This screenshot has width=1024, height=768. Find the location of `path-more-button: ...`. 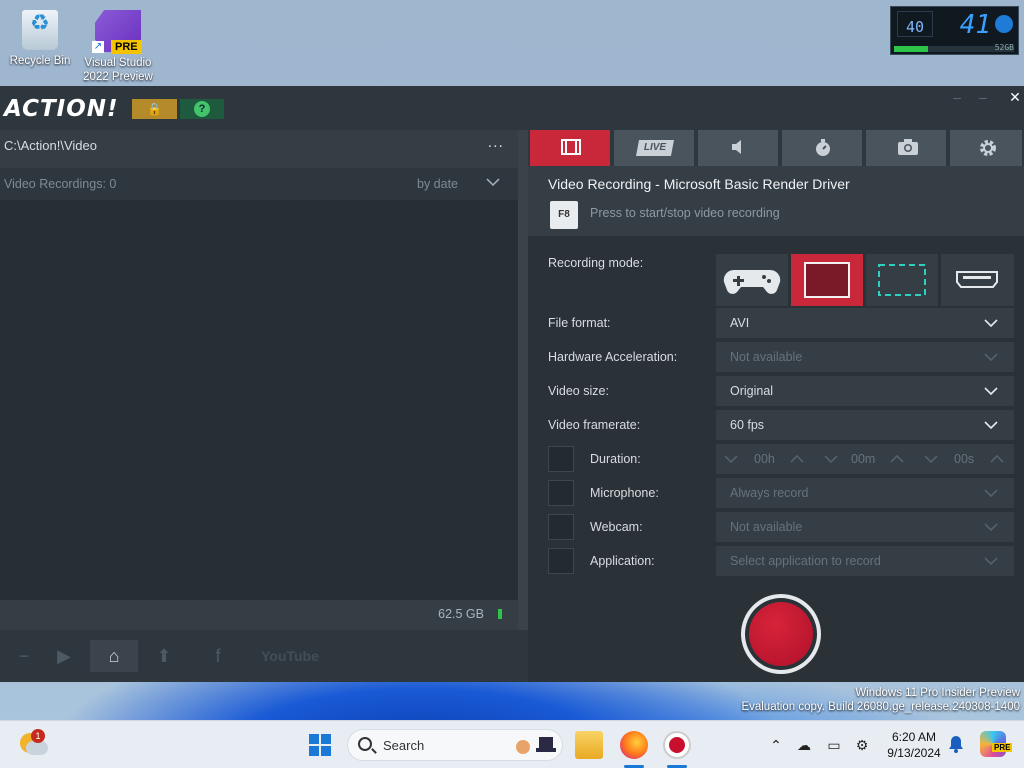

path-more-button: ... is located at coordinates (496, 143).